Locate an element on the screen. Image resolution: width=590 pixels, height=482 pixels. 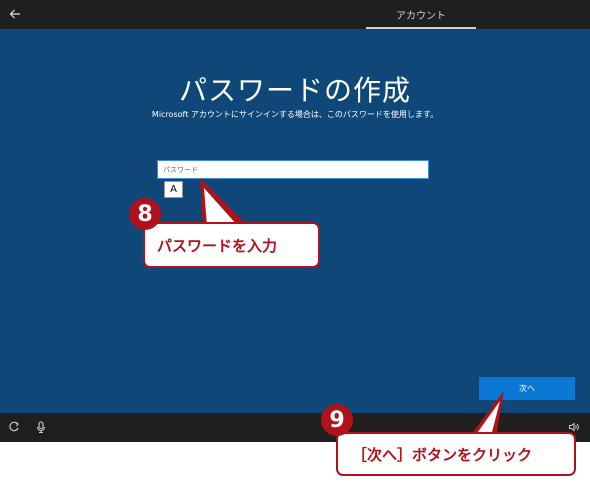
ime-mode-indicator: A is located at coordinates (173, 189).